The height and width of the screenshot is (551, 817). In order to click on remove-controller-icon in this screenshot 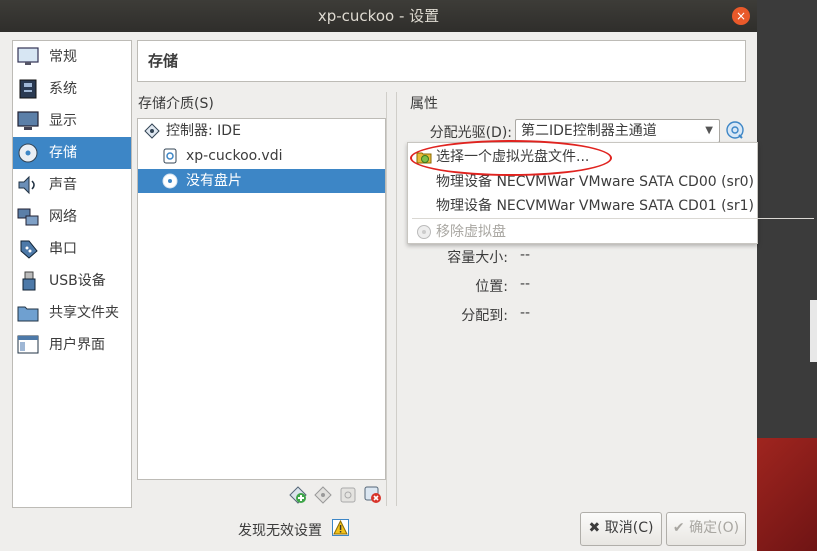, I will do `click(323, 495)`.